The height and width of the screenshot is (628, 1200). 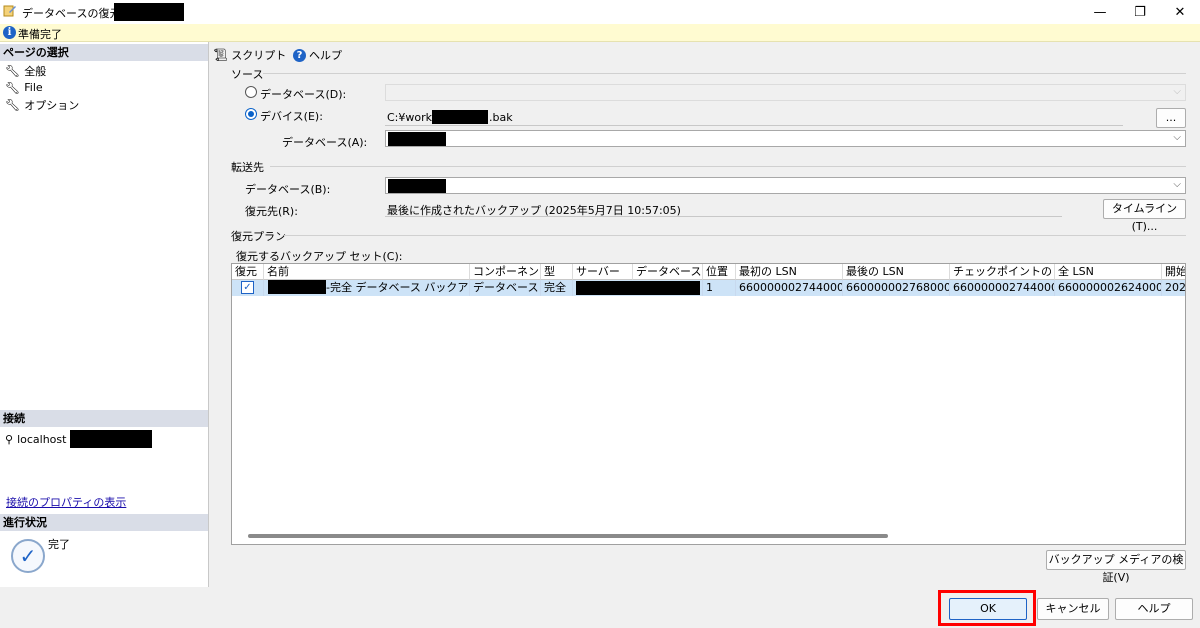 What do you see at coordinates (1108, 288) in the screenshot?
I see `full-lsn-cell: 66000000262400001` at bounding box center [1108, 288].